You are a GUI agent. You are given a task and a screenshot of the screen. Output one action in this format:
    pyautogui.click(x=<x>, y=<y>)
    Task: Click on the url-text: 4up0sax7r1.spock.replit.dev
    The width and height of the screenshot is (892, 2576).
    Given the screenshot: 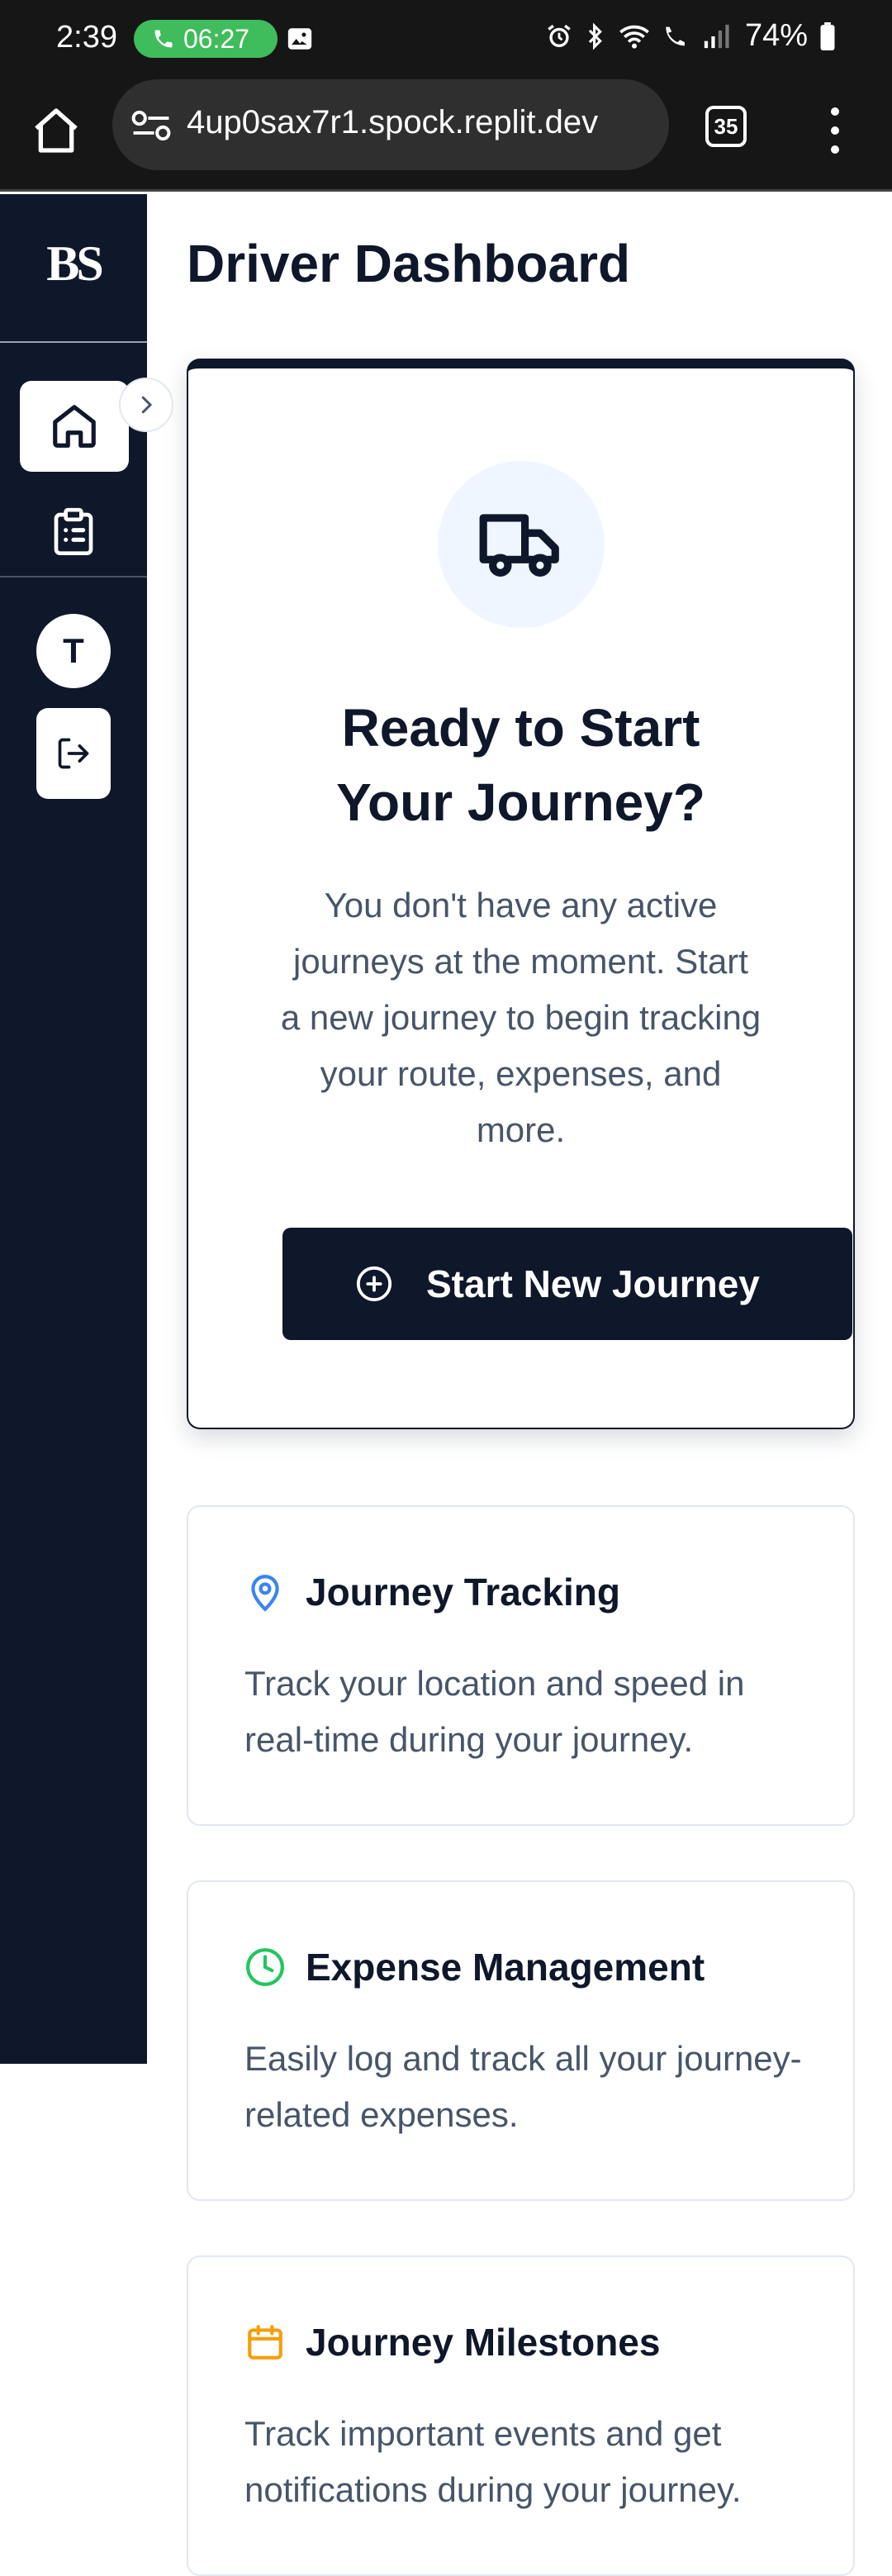 What is the action you would take?
    pyautogui.click(x=393, y=122)
    